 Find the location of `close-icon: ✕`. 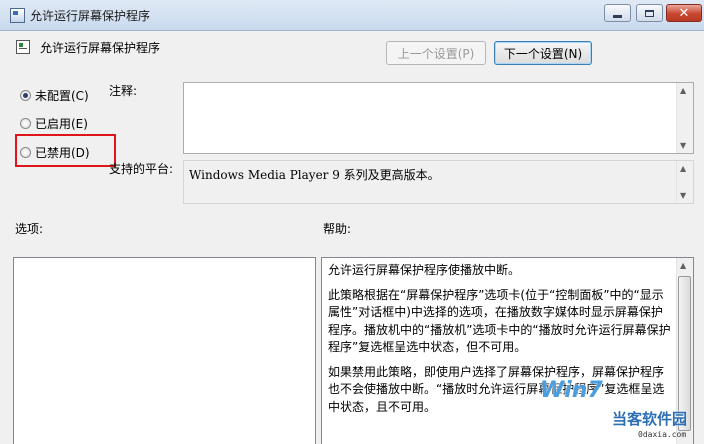

close-icon: ✕ is located at coordinates (684, 13).